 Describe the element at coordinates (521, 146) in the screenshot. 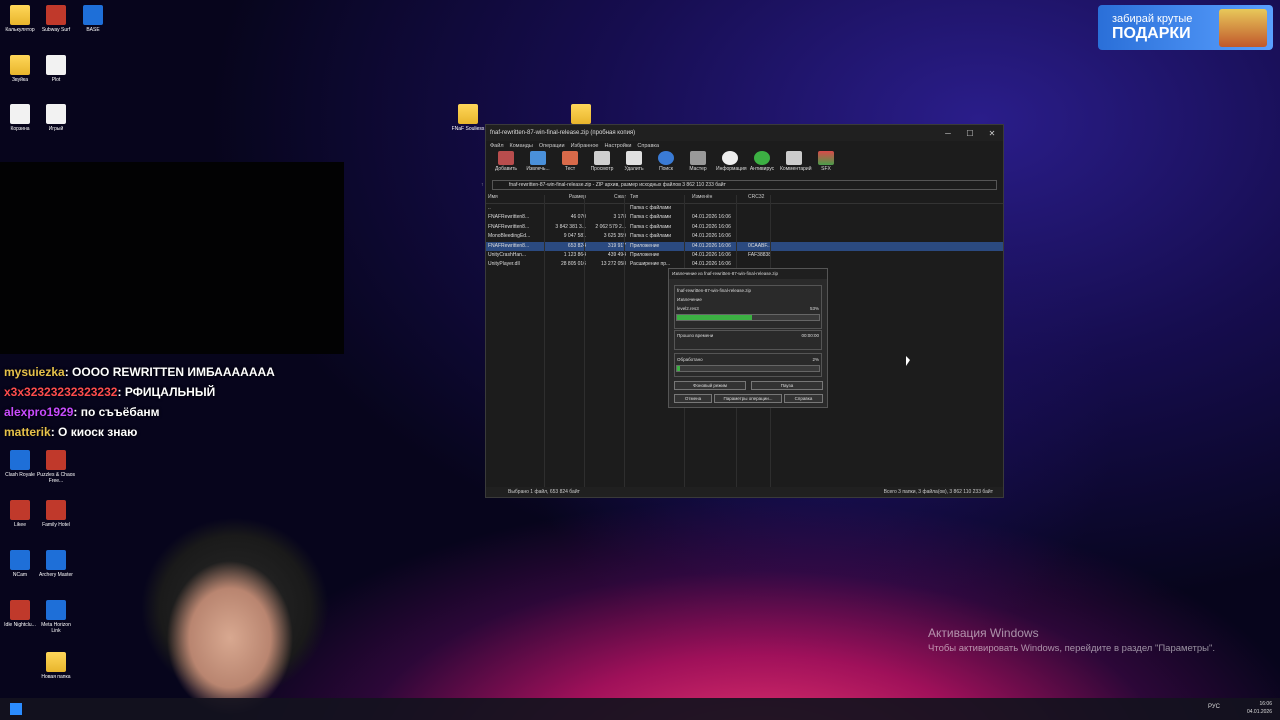

I see `menu-commands: Команды` at that location.